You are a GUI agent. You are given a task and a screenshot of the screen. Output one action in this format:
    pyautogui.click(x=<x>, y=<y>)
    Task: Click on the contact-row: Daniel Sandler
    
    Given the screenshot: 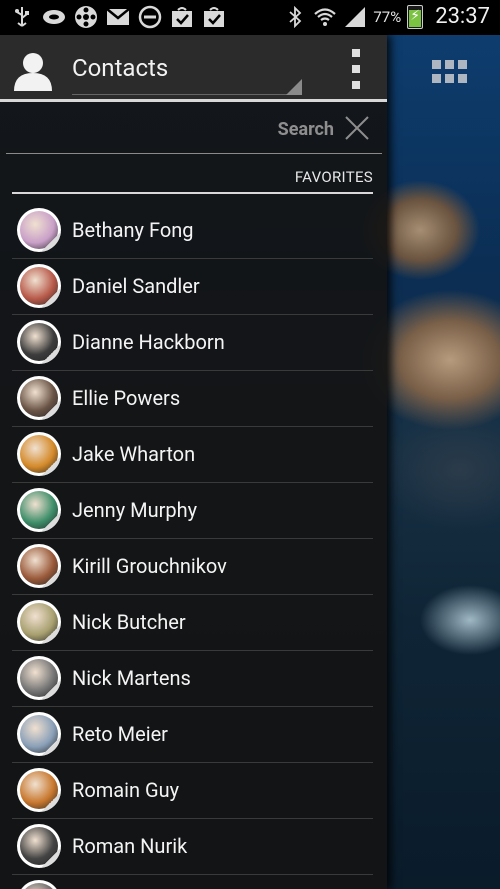 What is the action you would take?
    pyautogui.click(x=192, y=287)
    